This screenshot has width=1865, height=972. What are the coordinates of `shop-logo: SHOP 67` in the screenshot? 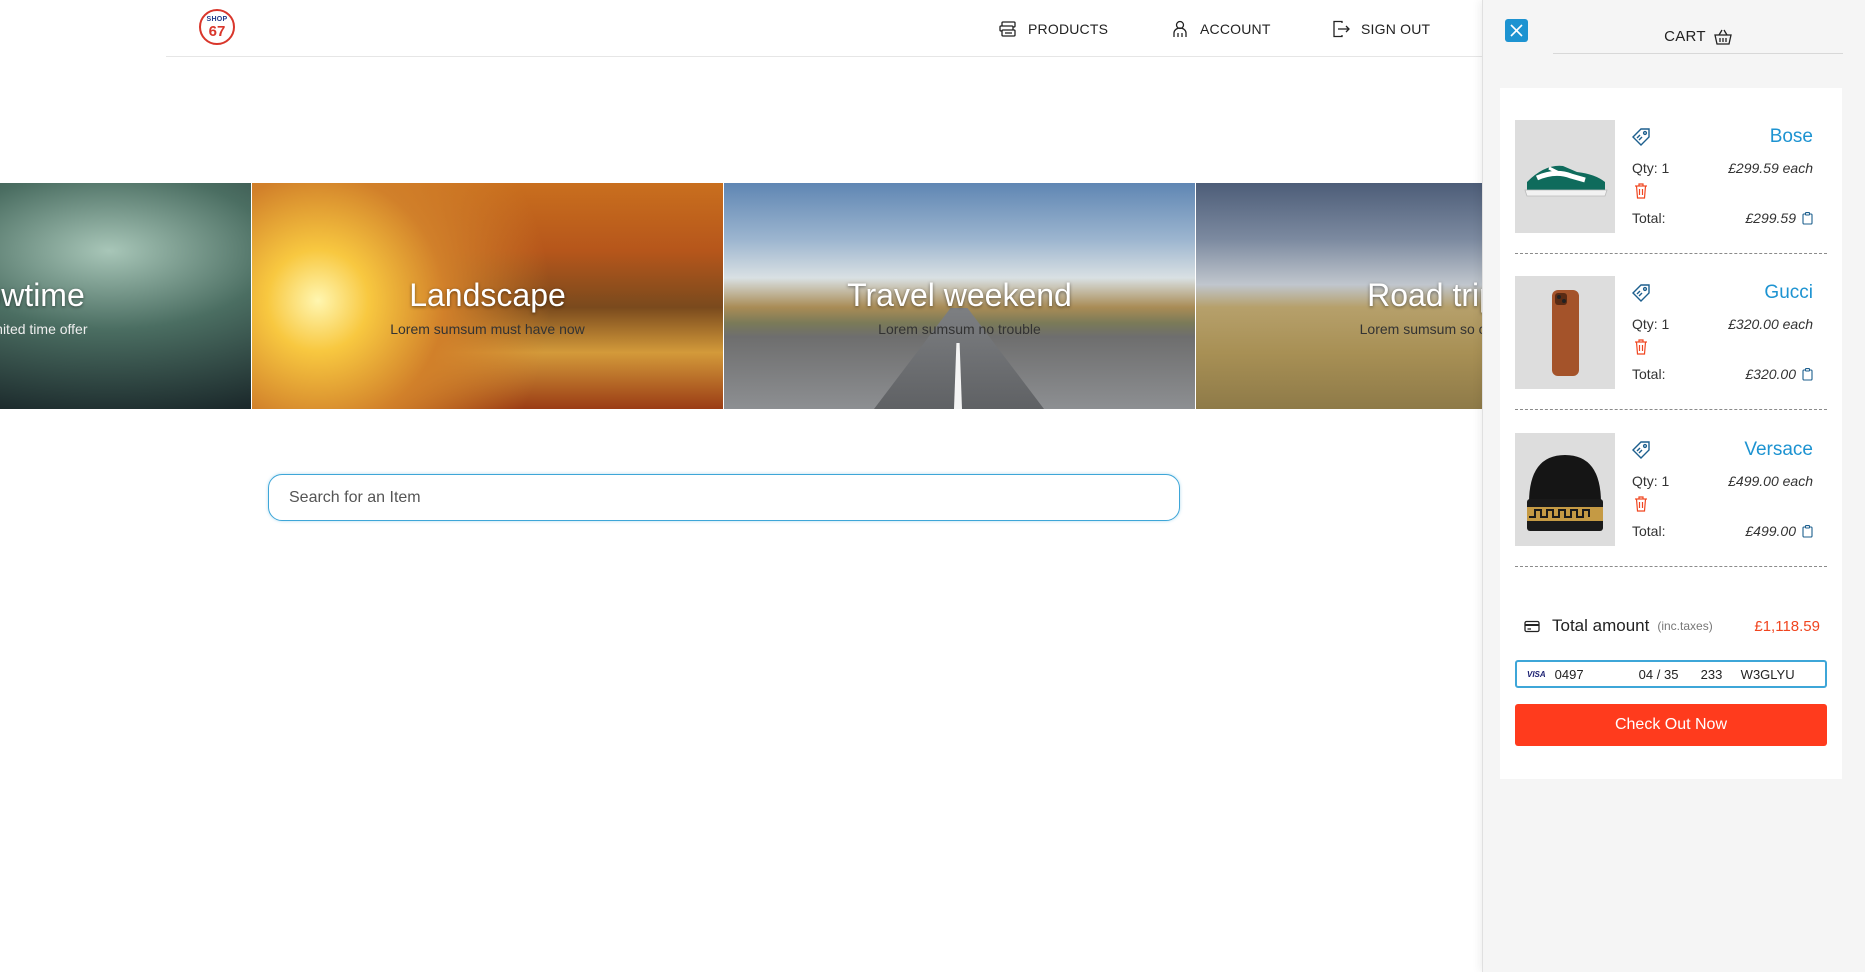 It's located at (217, 27).